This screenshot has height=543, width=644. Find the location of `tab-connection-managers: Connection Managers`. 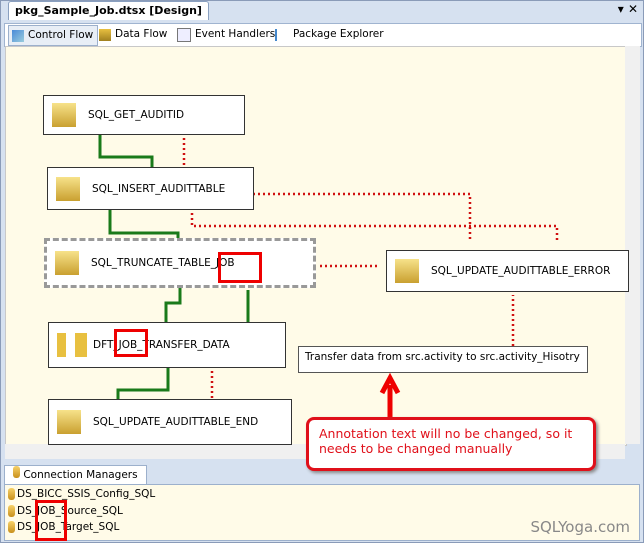

tab-connection-managers: Connection Managers is located at coordinates (75, 475).